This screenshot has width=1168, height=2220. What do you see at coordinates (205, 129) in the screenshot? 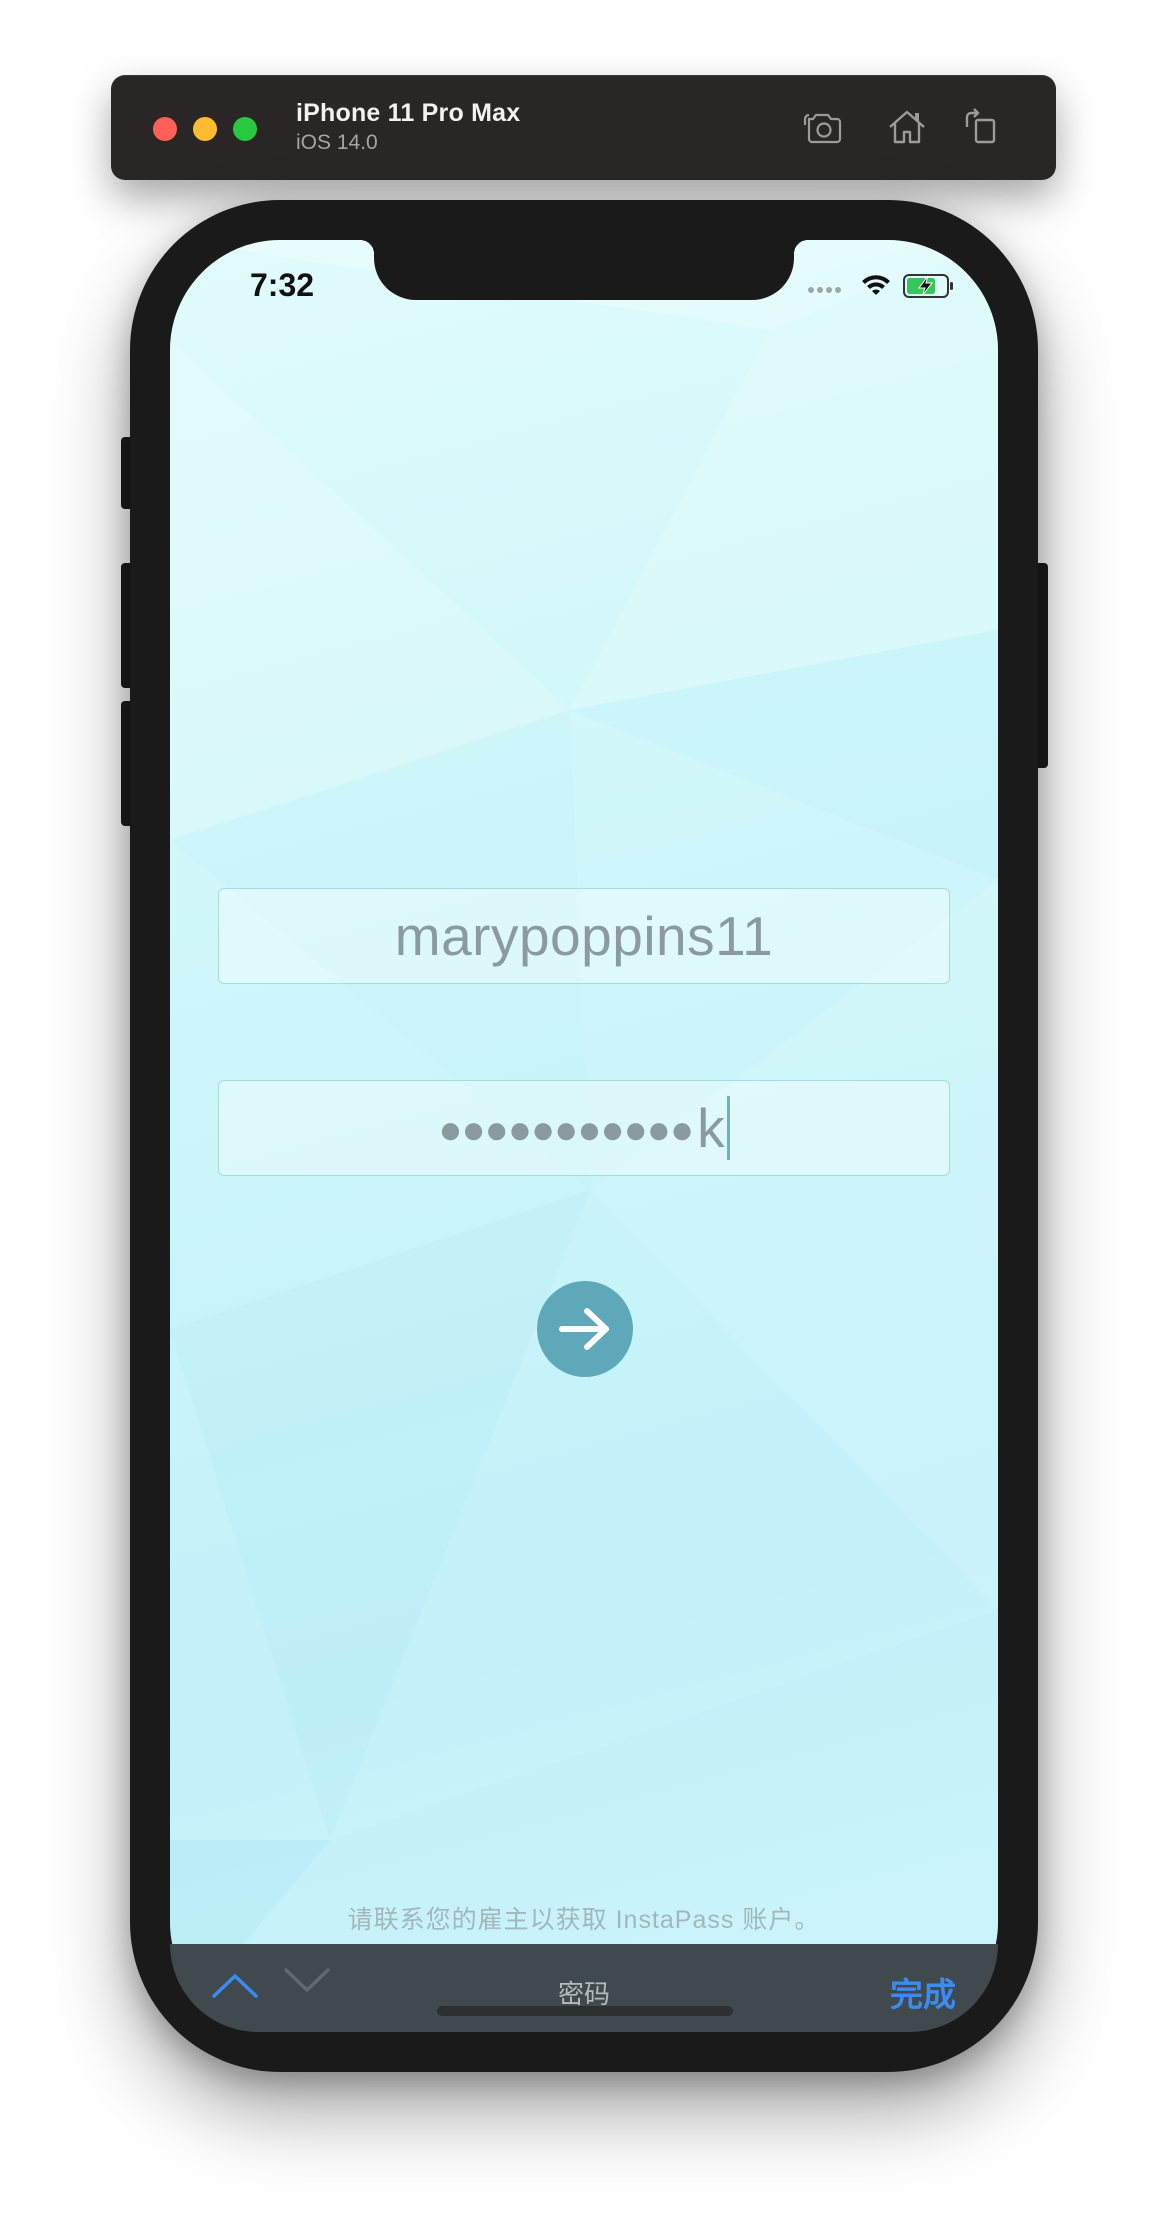
I see `window-minimize-button` at bounding box center [205, 129].